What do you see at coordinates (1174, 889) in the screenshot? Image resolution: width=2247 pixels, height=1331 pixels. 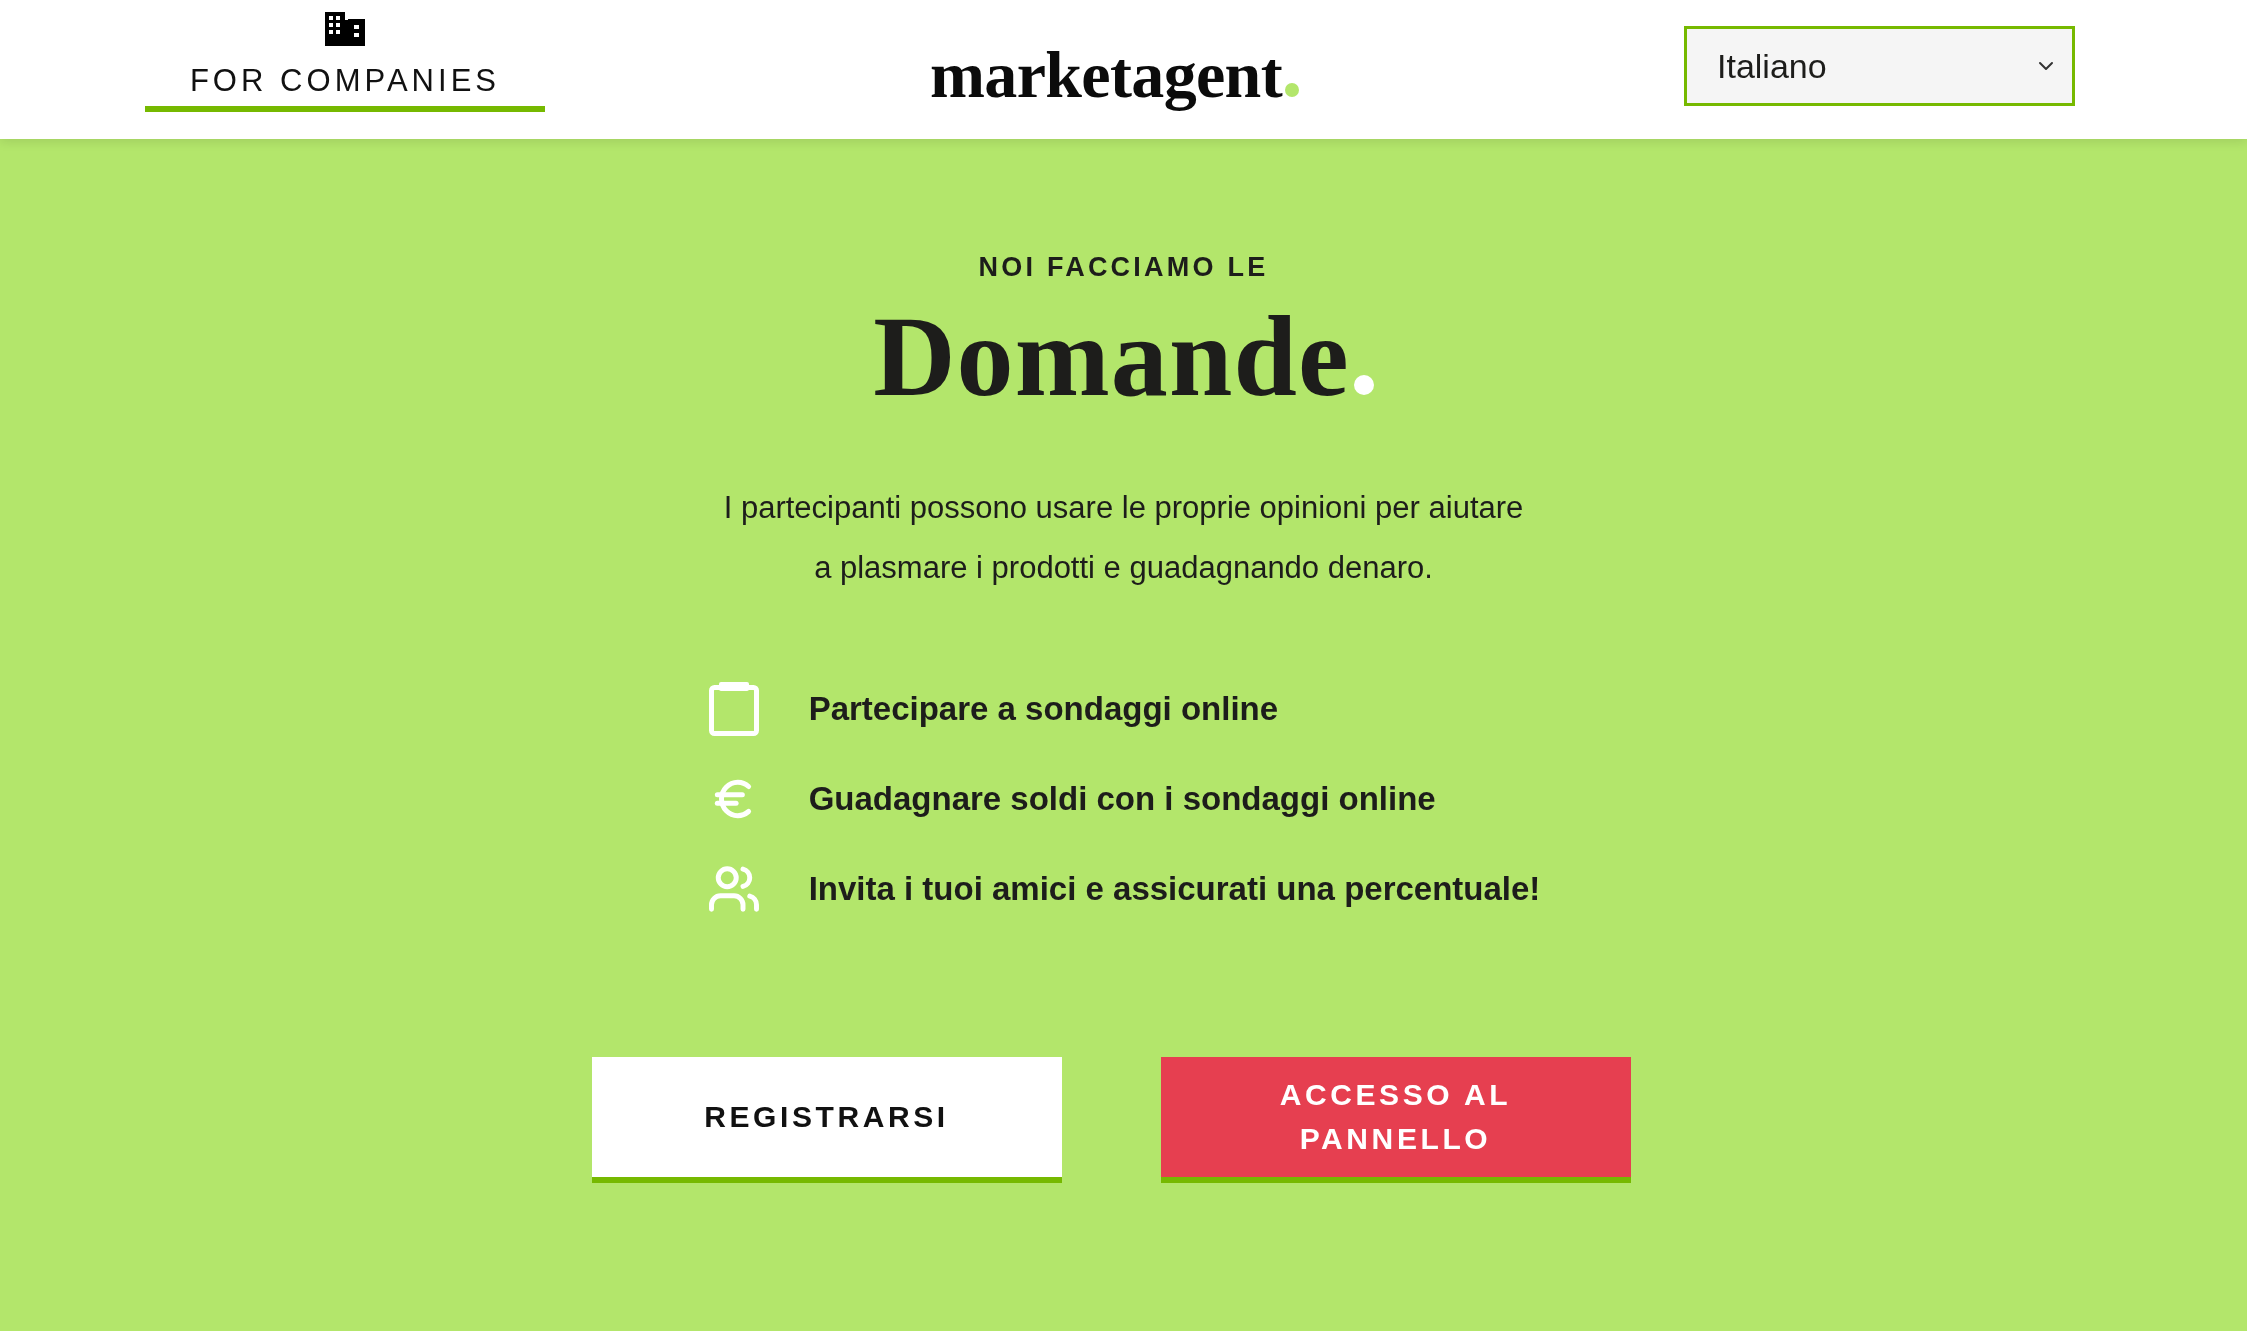 I see `feature-text: Invita i tuoi amici e assicurati una percentuale!` at bounding box center [1174, 889].